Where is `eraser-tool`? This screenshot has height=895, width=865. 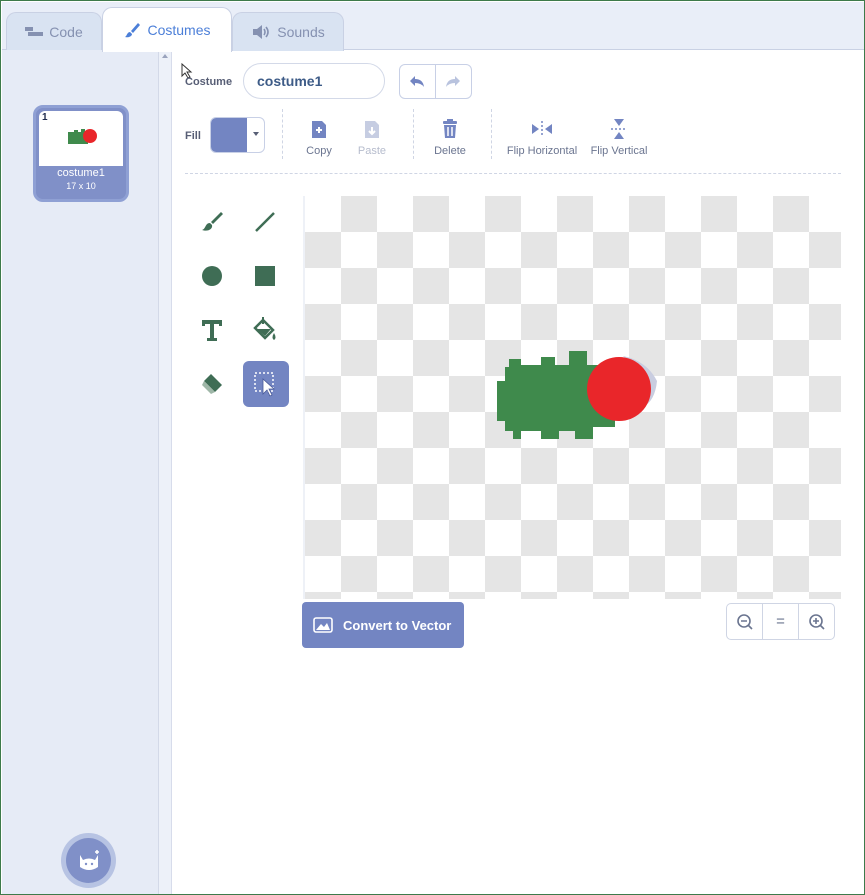
eraser-tool is located at coordinates (212, 384).